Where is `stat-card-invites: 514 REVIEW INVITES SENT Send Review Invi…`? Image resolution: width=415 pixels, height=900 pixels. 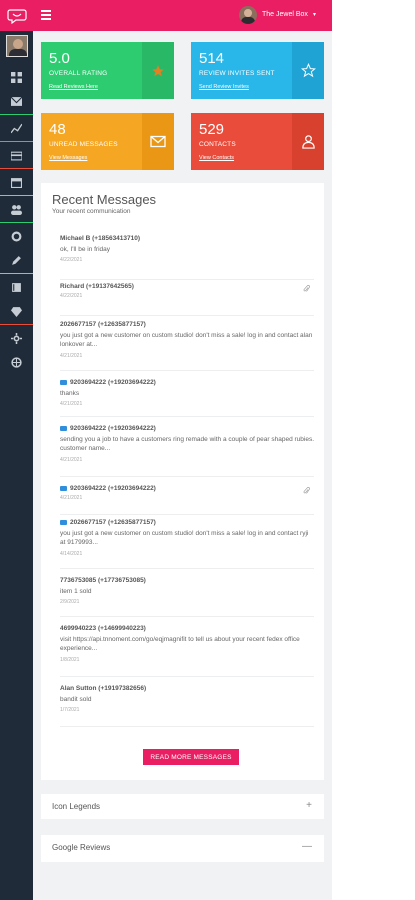 stat-card-invites: 514 REVIEW INVITES SENT Send Review Invi… is located at coordinates (257, 70).